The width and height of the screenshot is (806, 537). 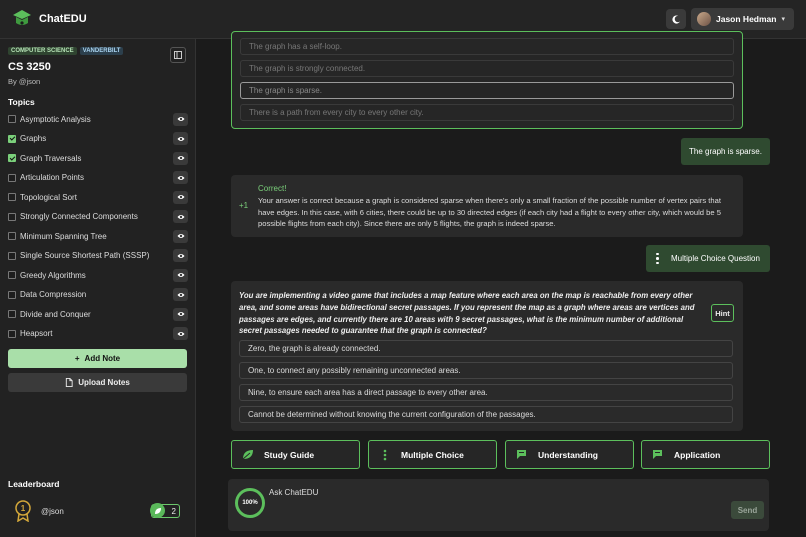 I want to click on leaderboard-title: Leaderboard, so click(x=34, y=484).